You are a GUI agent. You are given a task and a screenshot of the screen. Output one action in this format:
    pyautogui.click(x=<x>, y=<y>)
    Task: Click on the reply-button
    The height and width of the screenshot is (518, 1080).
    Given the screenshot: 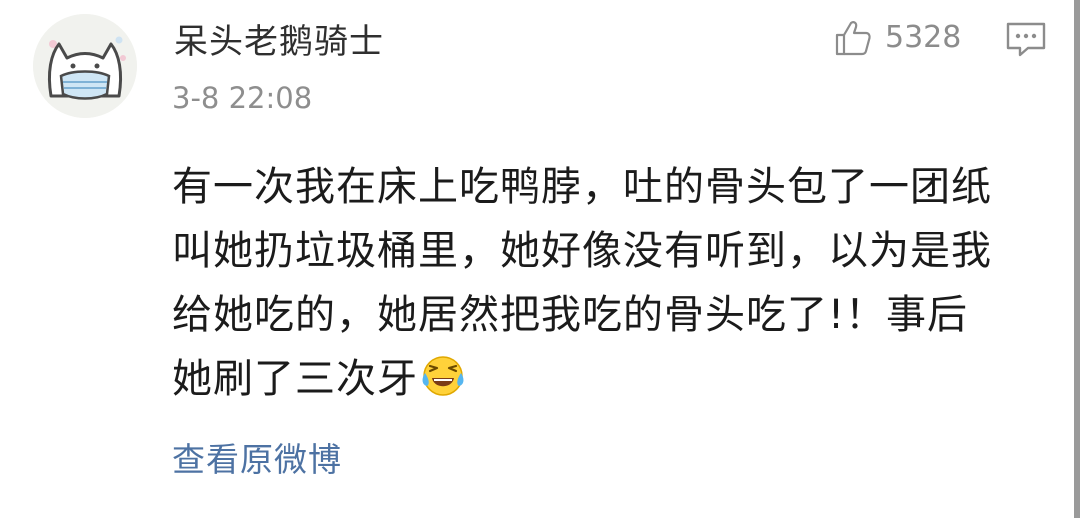 What is the action you would take?
    pyautogui.click(x=1026, y=40)
    